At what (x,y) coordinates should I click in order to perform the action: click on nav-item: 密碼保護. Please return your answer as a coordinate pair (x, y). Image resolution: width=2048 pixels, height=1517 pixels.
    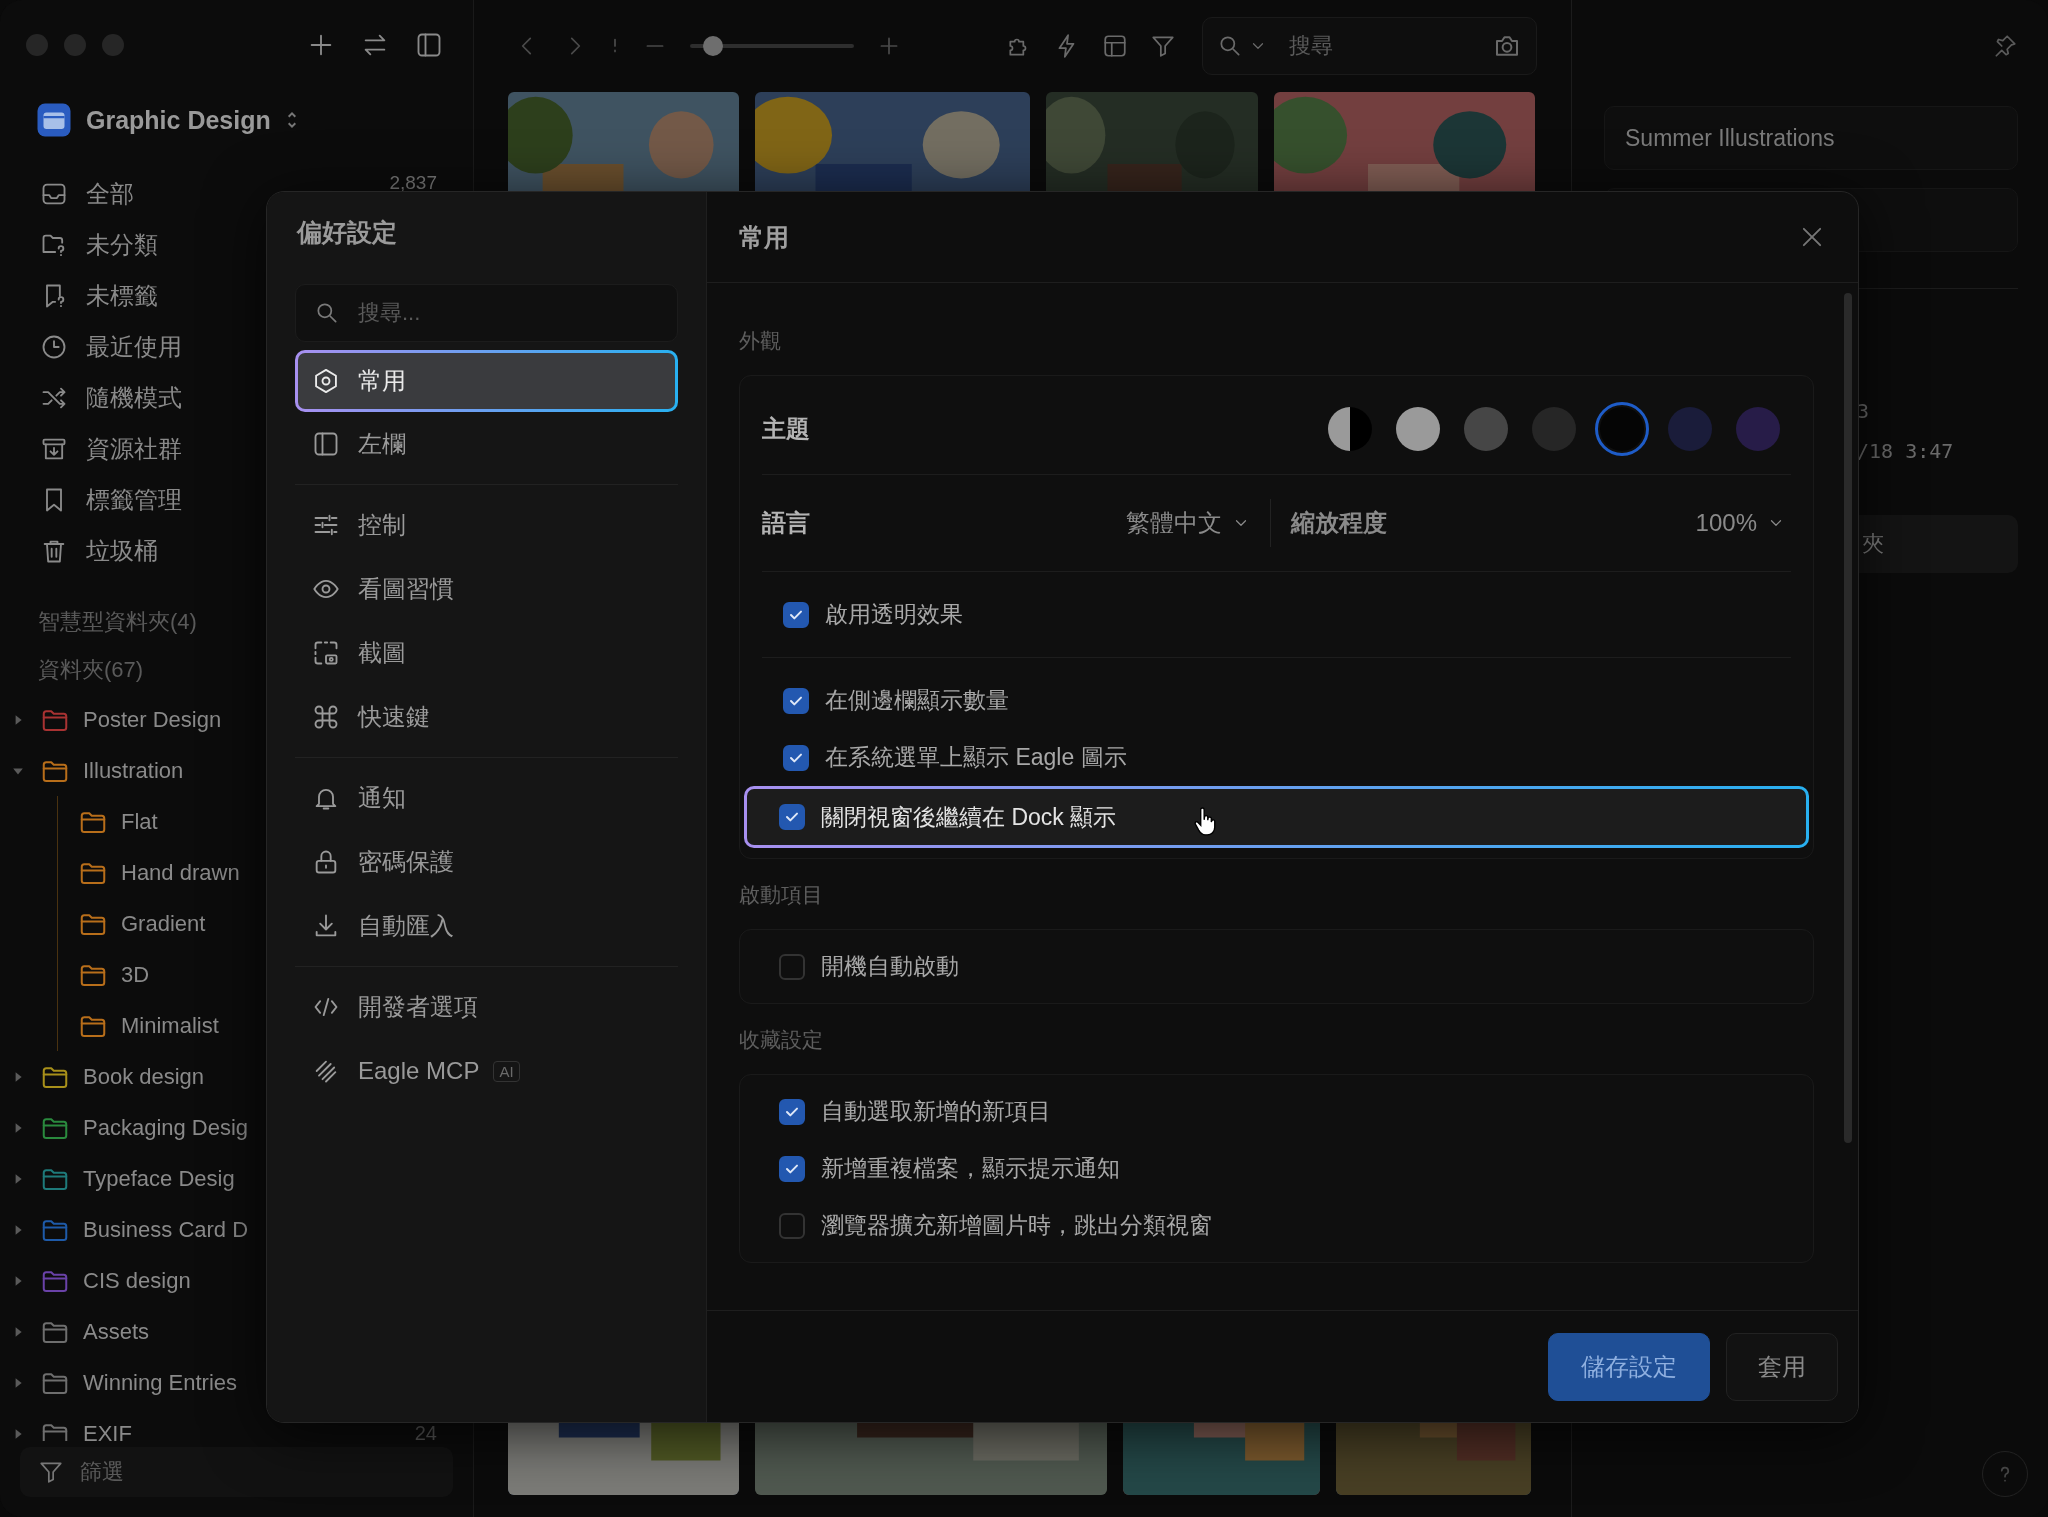
    Looking at the image, I should click on (486, 862).